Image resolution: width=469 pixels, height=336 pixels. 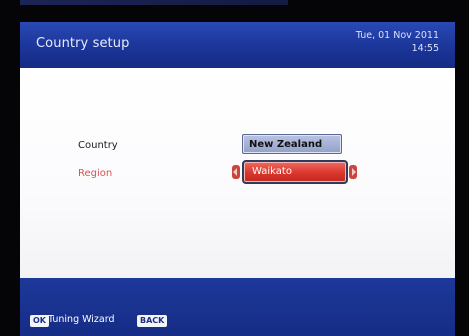 I want to click on country-selector: New Zealand, so click(x=292, y=144).